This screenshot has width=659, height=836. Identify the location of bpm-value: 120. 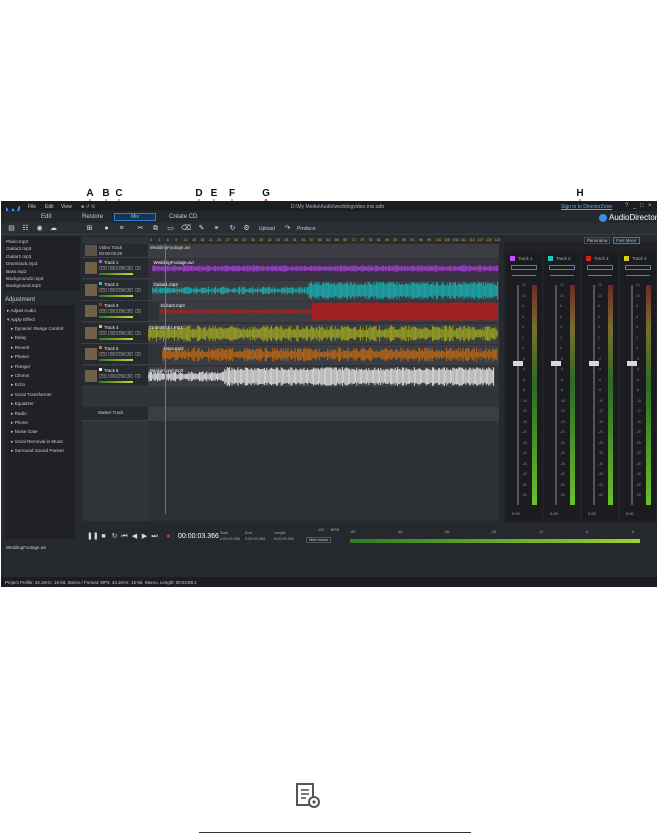
(321, 530).